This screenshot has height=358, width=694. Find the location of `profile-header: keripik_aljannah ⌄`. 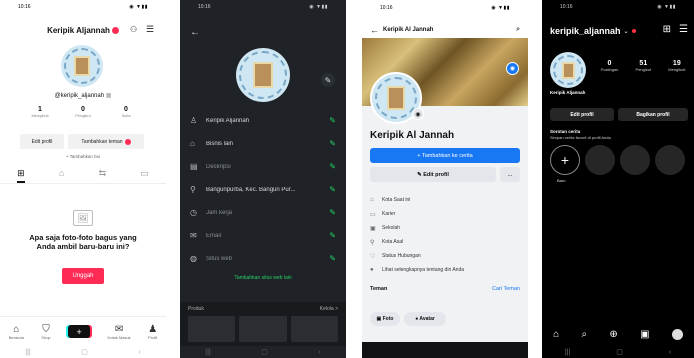

profile-header: keripik_aljannah ⌄ is located at coordinates (593, 31).